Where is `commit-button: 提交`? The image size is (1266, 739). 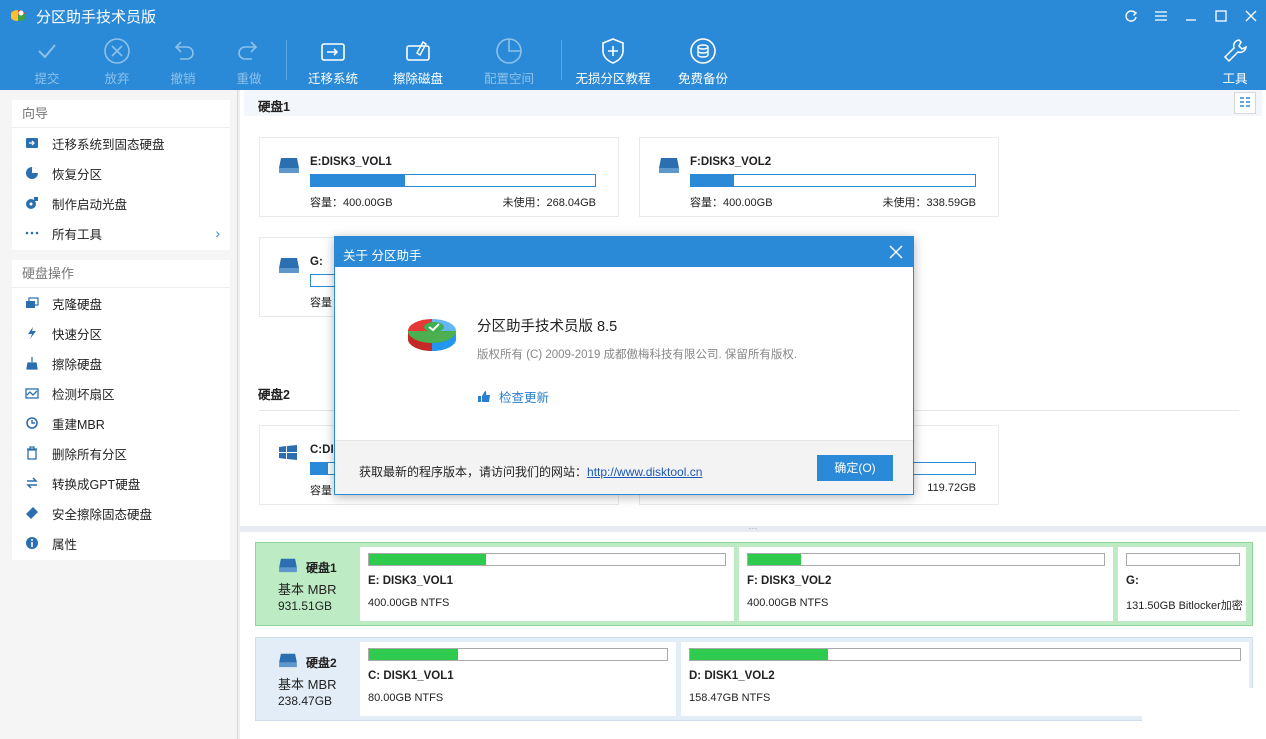
commit-button: 提交 is located at coordinates (47, 62).